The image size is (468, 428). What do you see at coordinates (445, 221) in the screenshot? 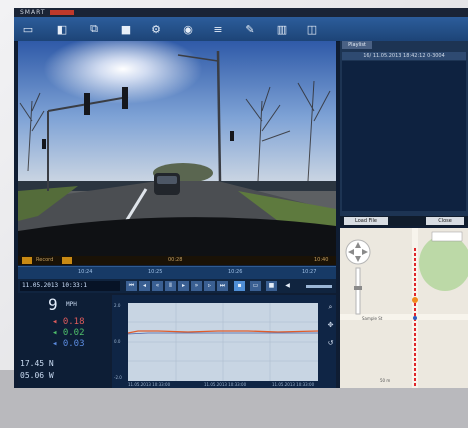
I see `close-button: Close` at bounding box center [445, 221].